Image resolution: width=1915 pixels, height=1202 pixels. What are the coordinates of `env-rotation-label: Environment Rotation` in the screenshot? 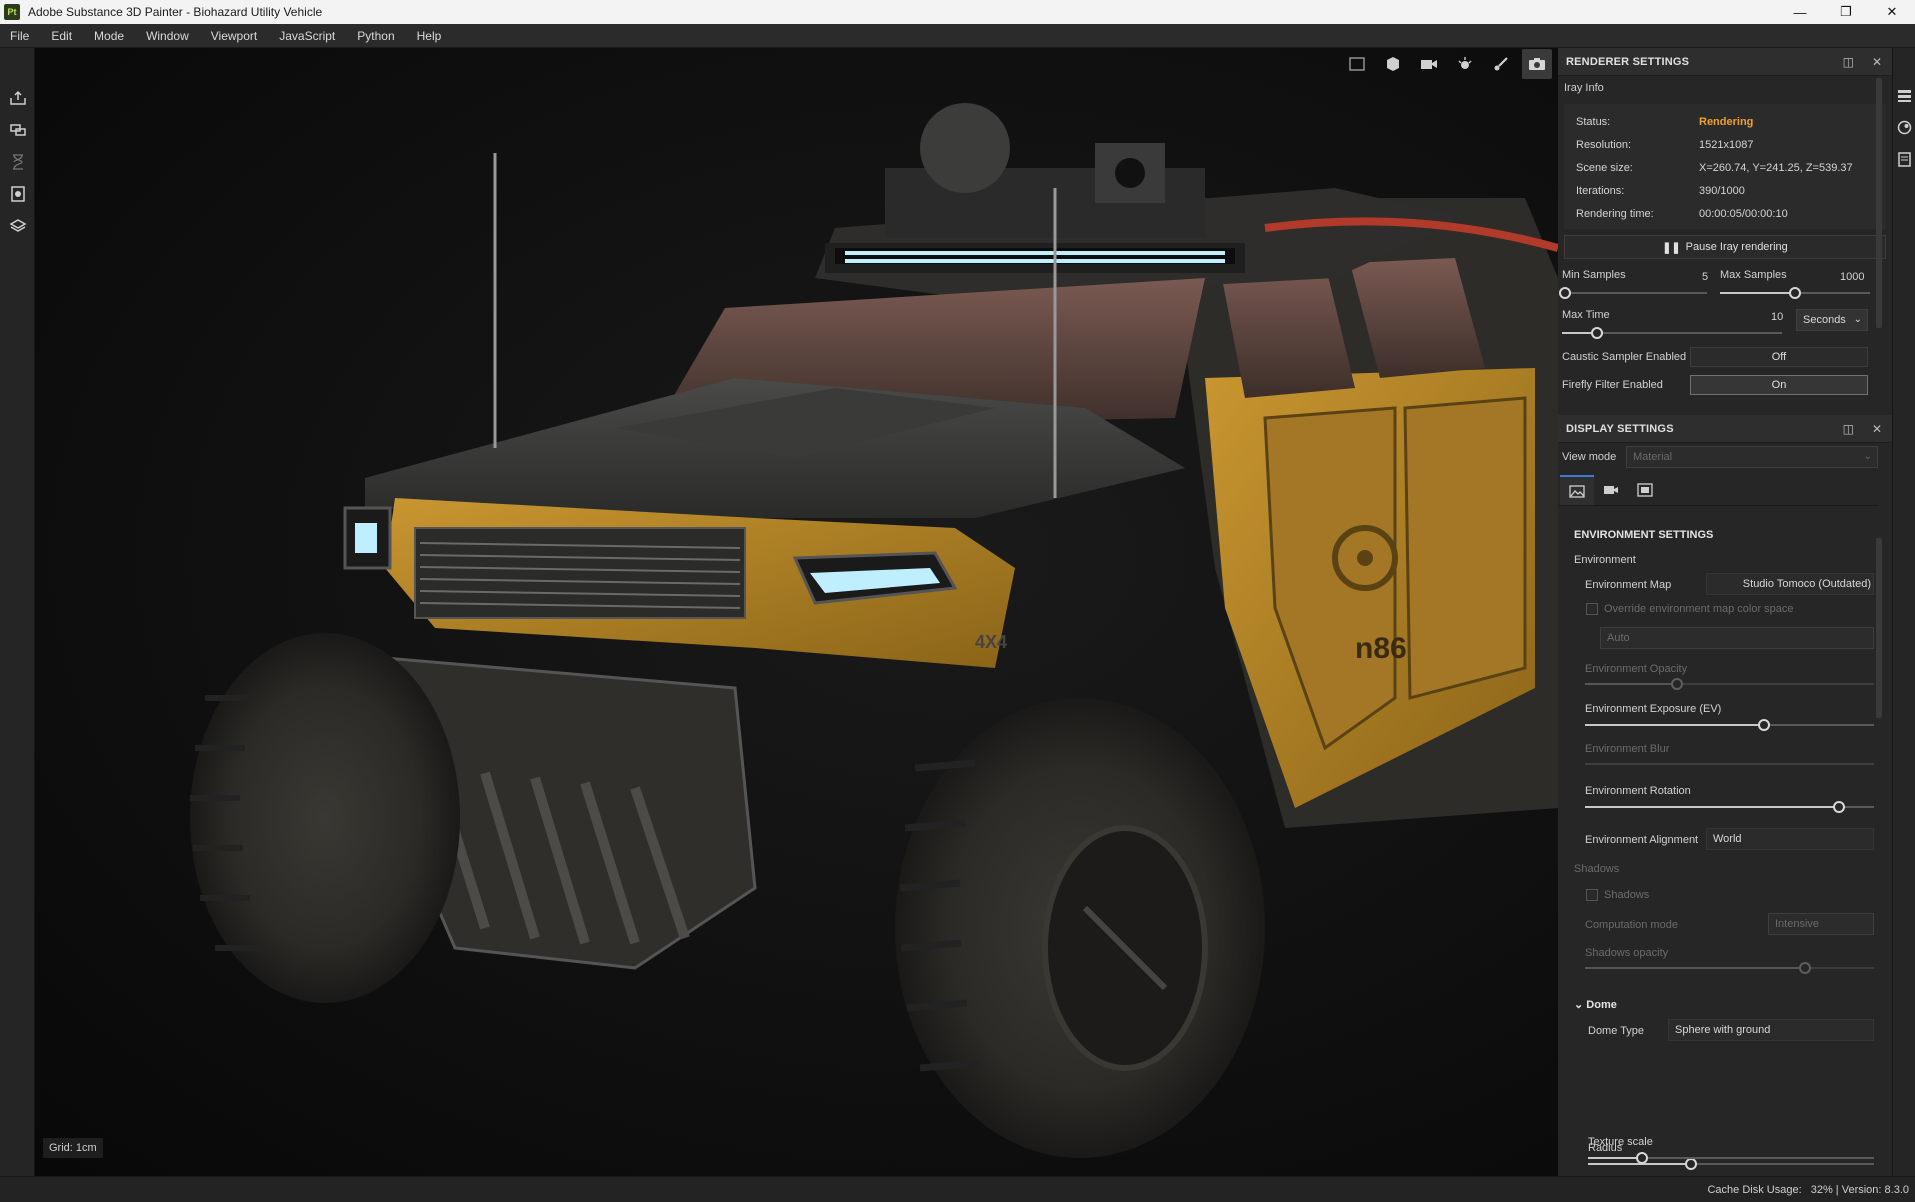 It's located at (1638, 791).